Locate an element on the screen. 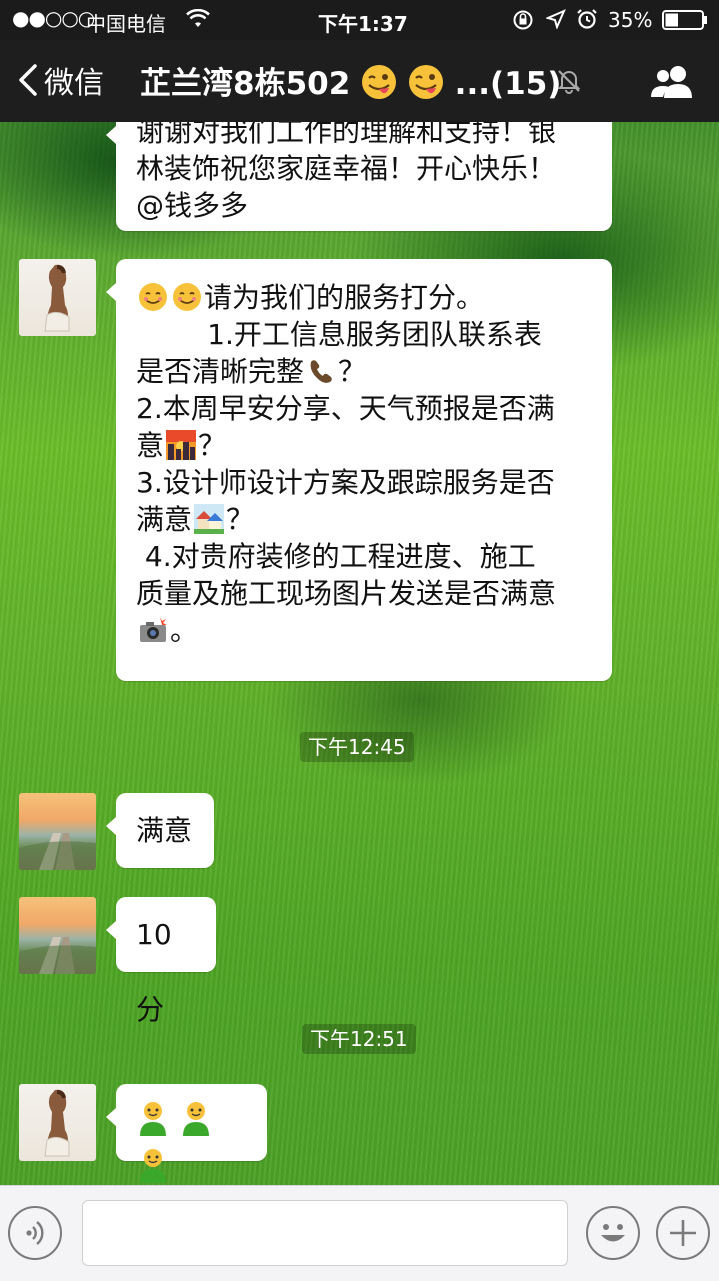  voice-icon is located at coordinates (35, 1233).